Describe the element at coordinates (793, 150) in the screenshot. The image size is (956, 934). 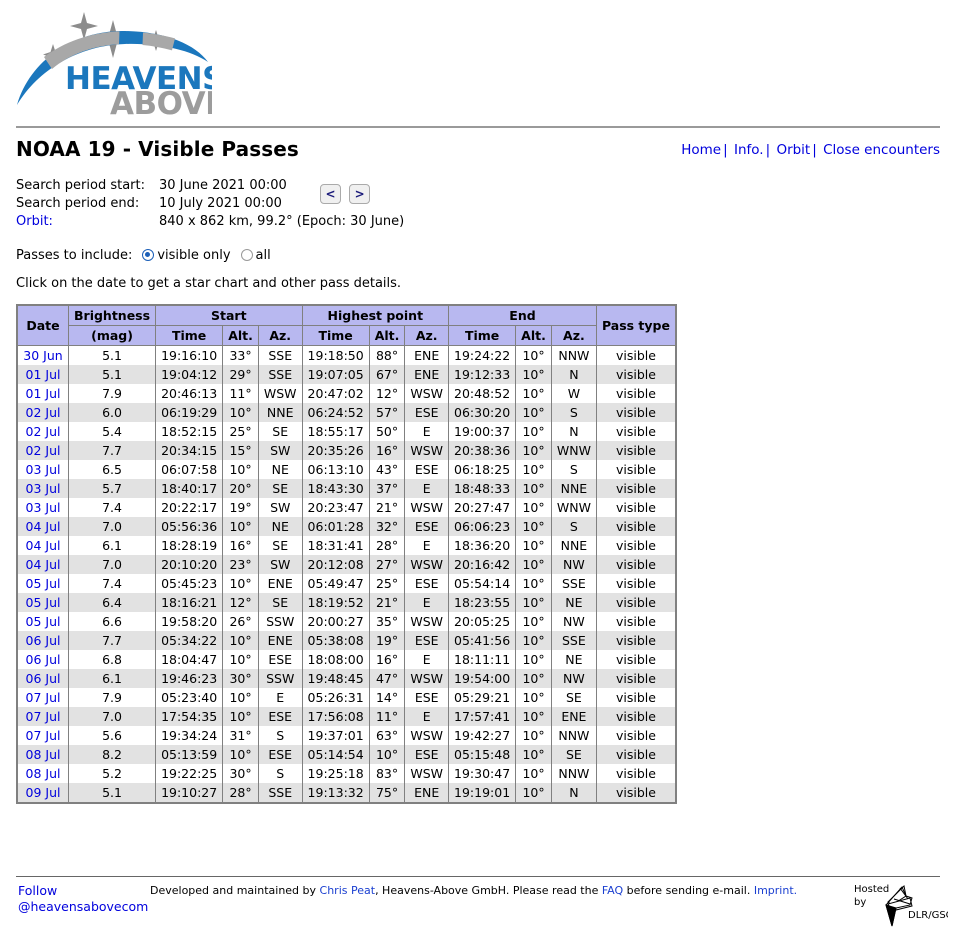
I see `nav-link-orbit: Orbit` at that location.